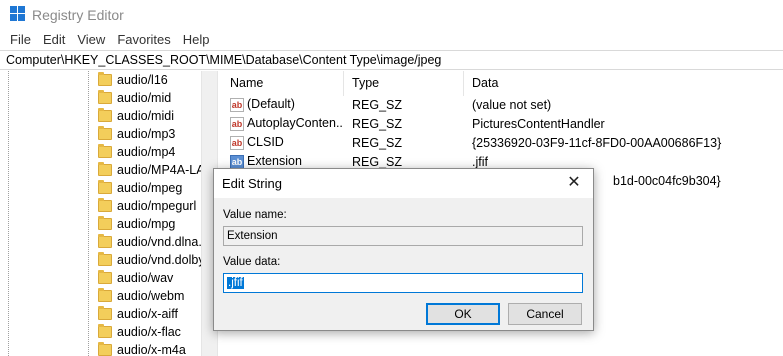 The width and height of the screenshot is (783, 356). I want to click on menu-edit: Edit, so click(54, 39).